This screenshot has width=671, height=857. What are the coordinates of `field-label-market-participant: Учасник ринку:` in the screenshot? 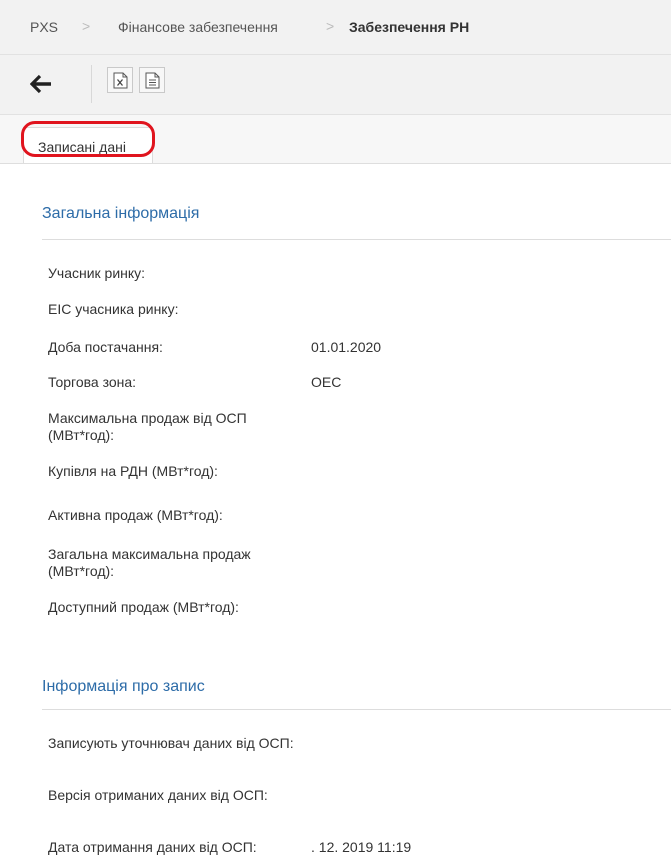 It's located at (97, 273).